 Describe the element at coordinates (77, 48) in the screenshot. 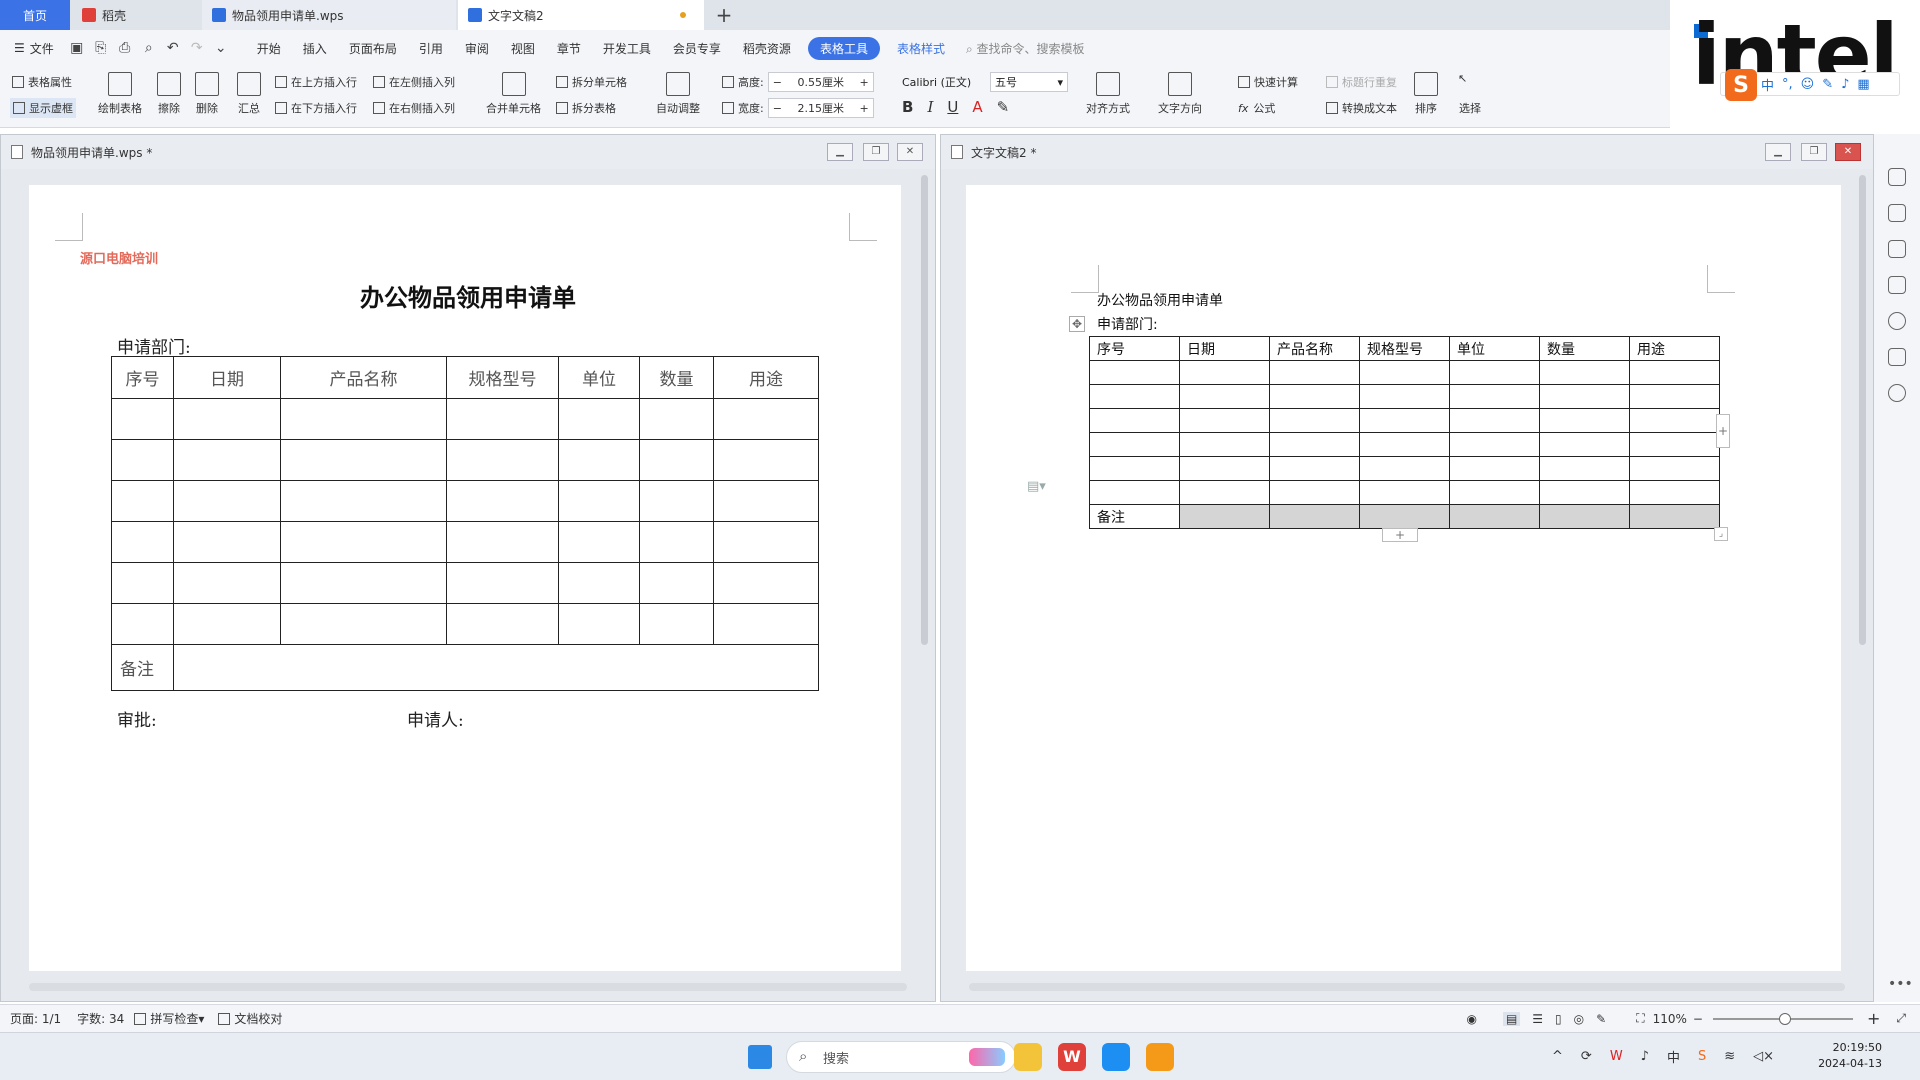

I see `save-icon: ▣` at that location.